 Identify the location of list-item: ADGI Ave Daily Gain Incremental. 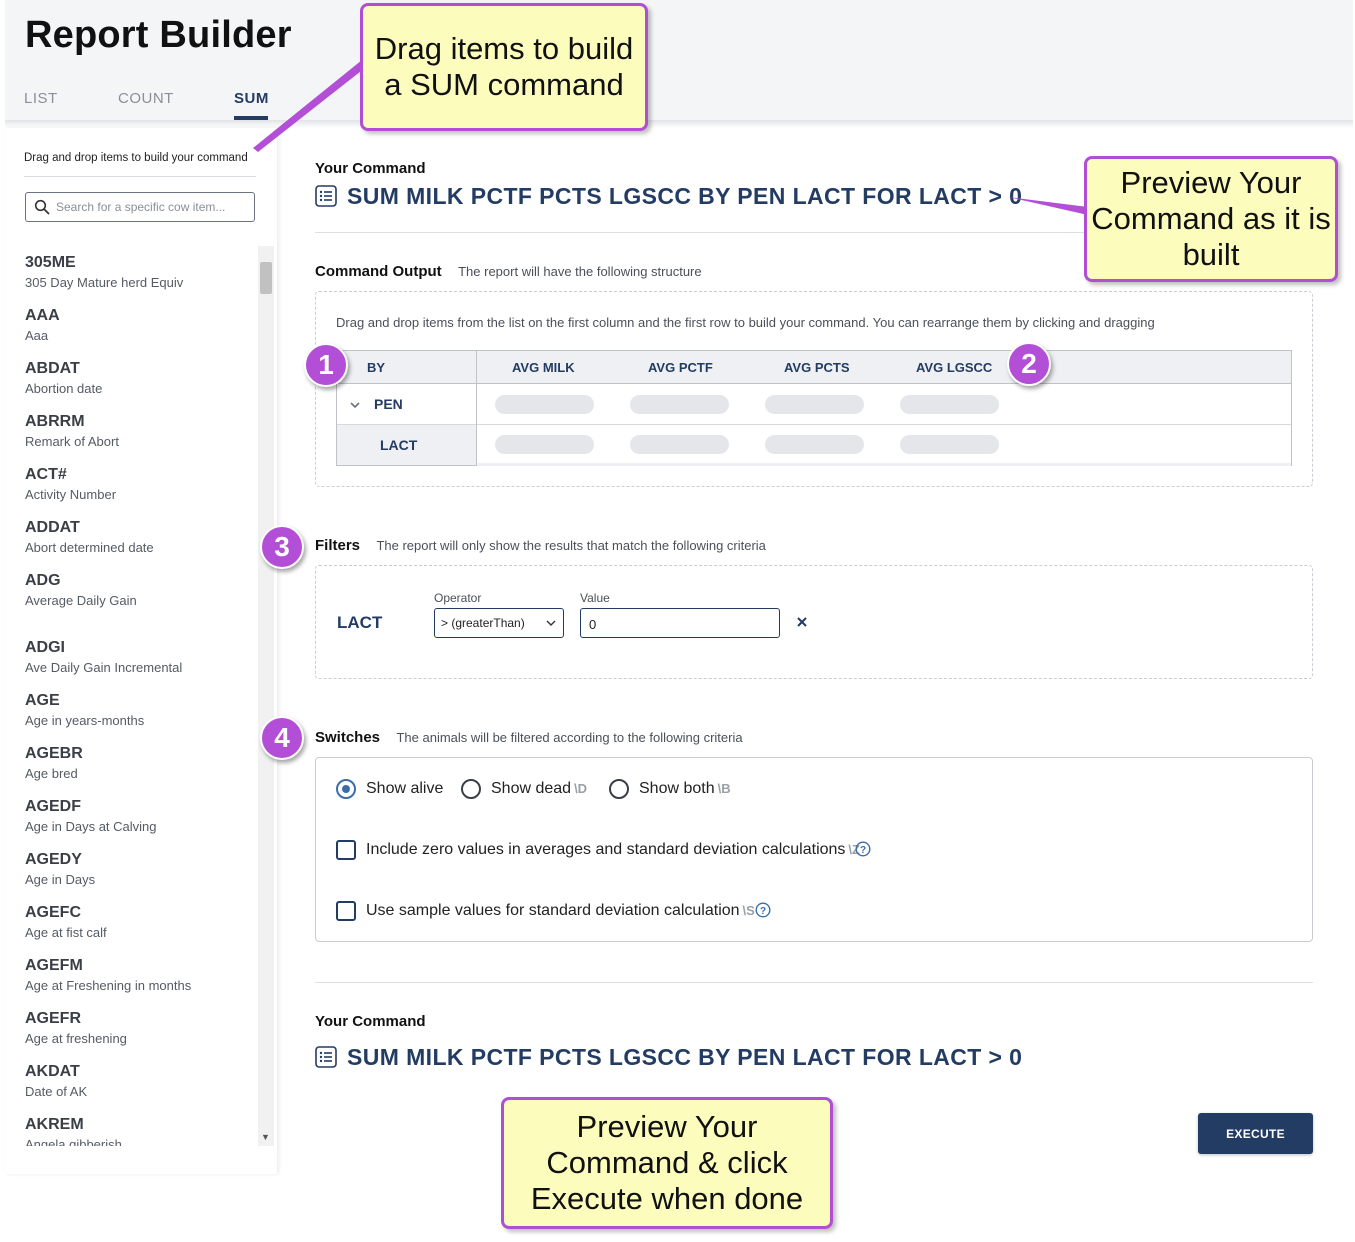
(140, 657).